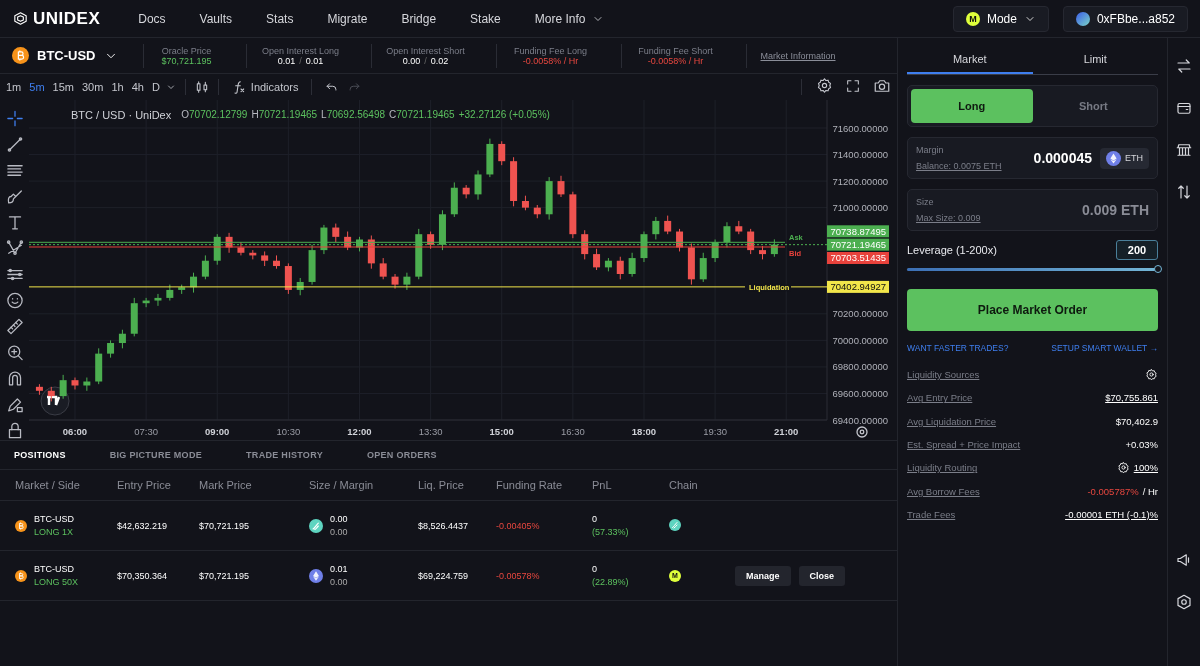 The height and width of the screenshot is (666, 1200). What do you see at coordinates (401, 455) in the screenshot?
I see `positions-tab: OPEN ORDERS` at bounding box center [401, 455].